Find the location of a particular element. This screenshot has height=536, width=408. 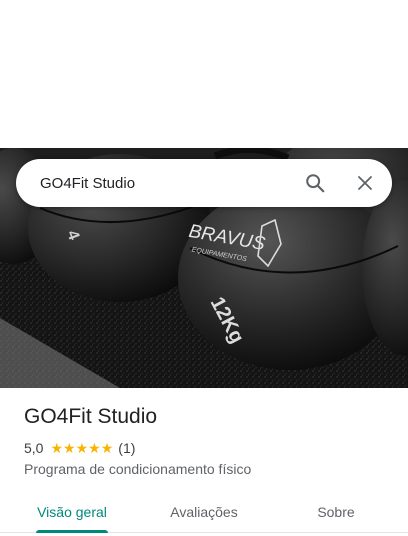

search-icon is located at coordinates (315, 183).